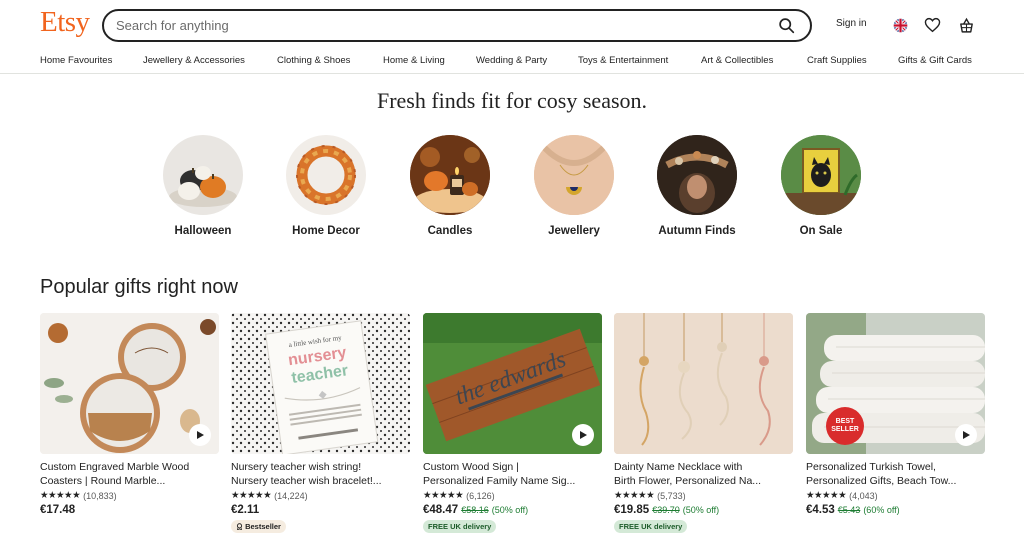 The height and width of the screenshot is (560, 1024). I want to click on review-count: (10,833), so click(100, 495).